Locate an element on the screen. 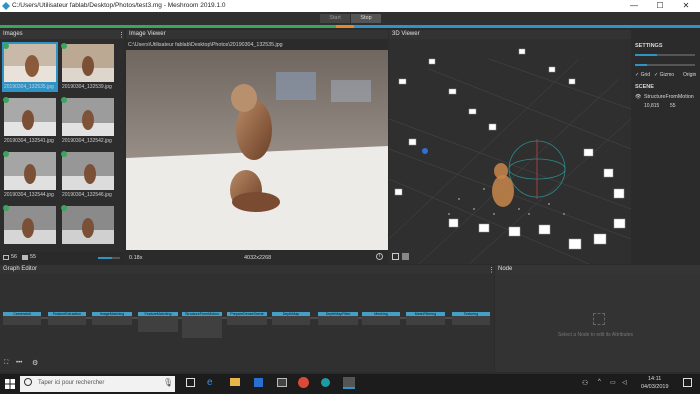  node-panel-header: Node is located at coordinates (597, 269).